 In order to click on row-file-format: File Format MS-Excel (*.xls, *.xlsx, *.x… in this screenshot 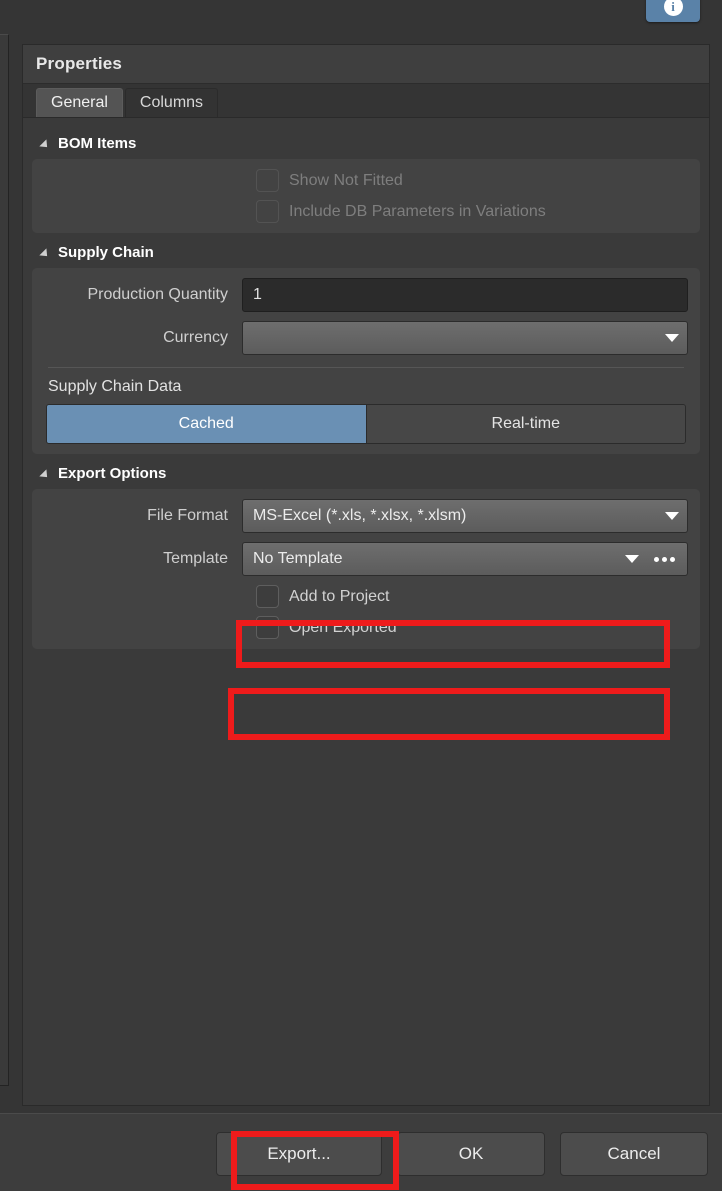, I will do `click(366, 516)`.